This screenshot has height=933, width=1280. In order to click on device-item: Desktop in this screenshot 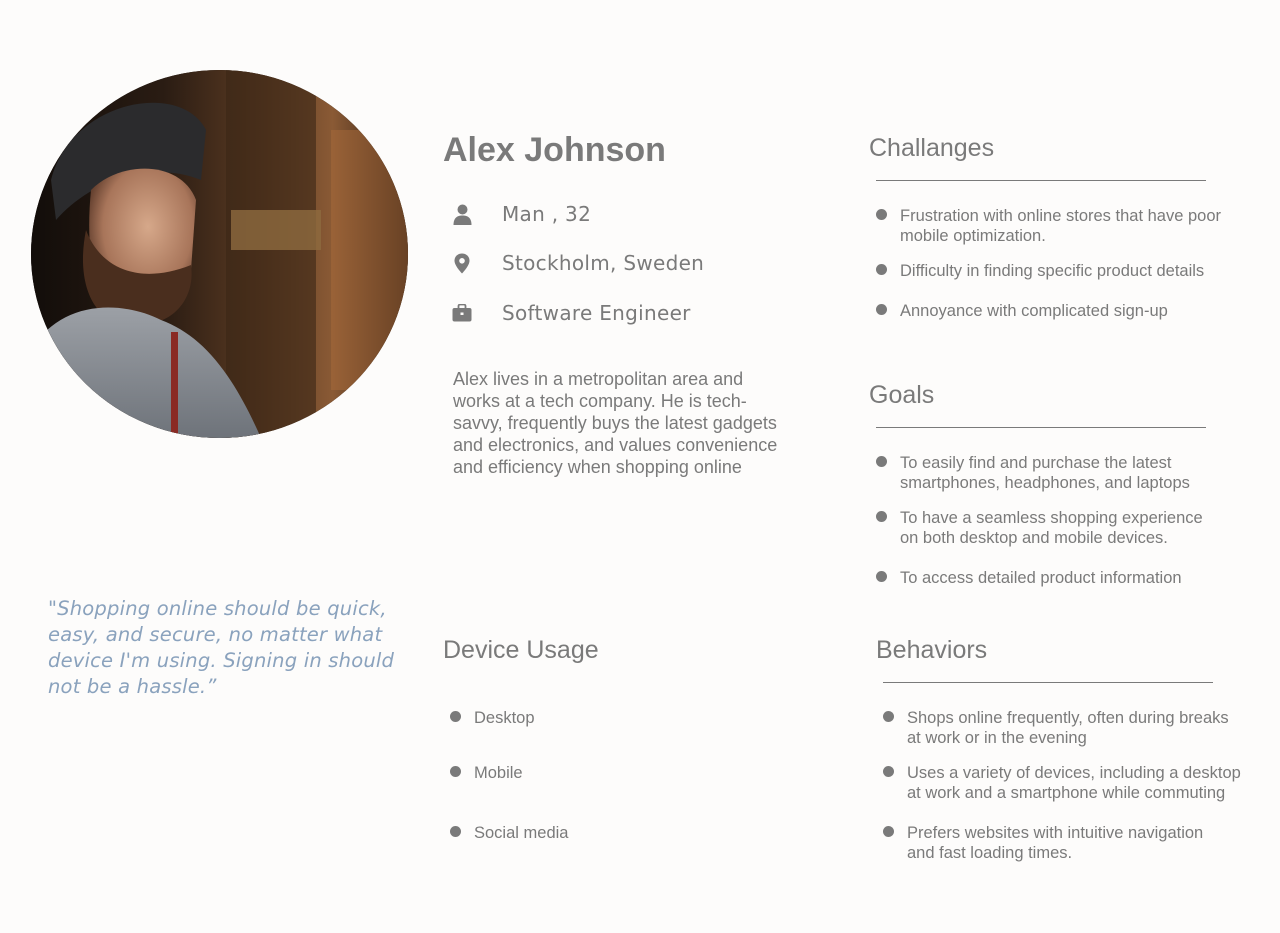, I will do `click(492, 718)`.